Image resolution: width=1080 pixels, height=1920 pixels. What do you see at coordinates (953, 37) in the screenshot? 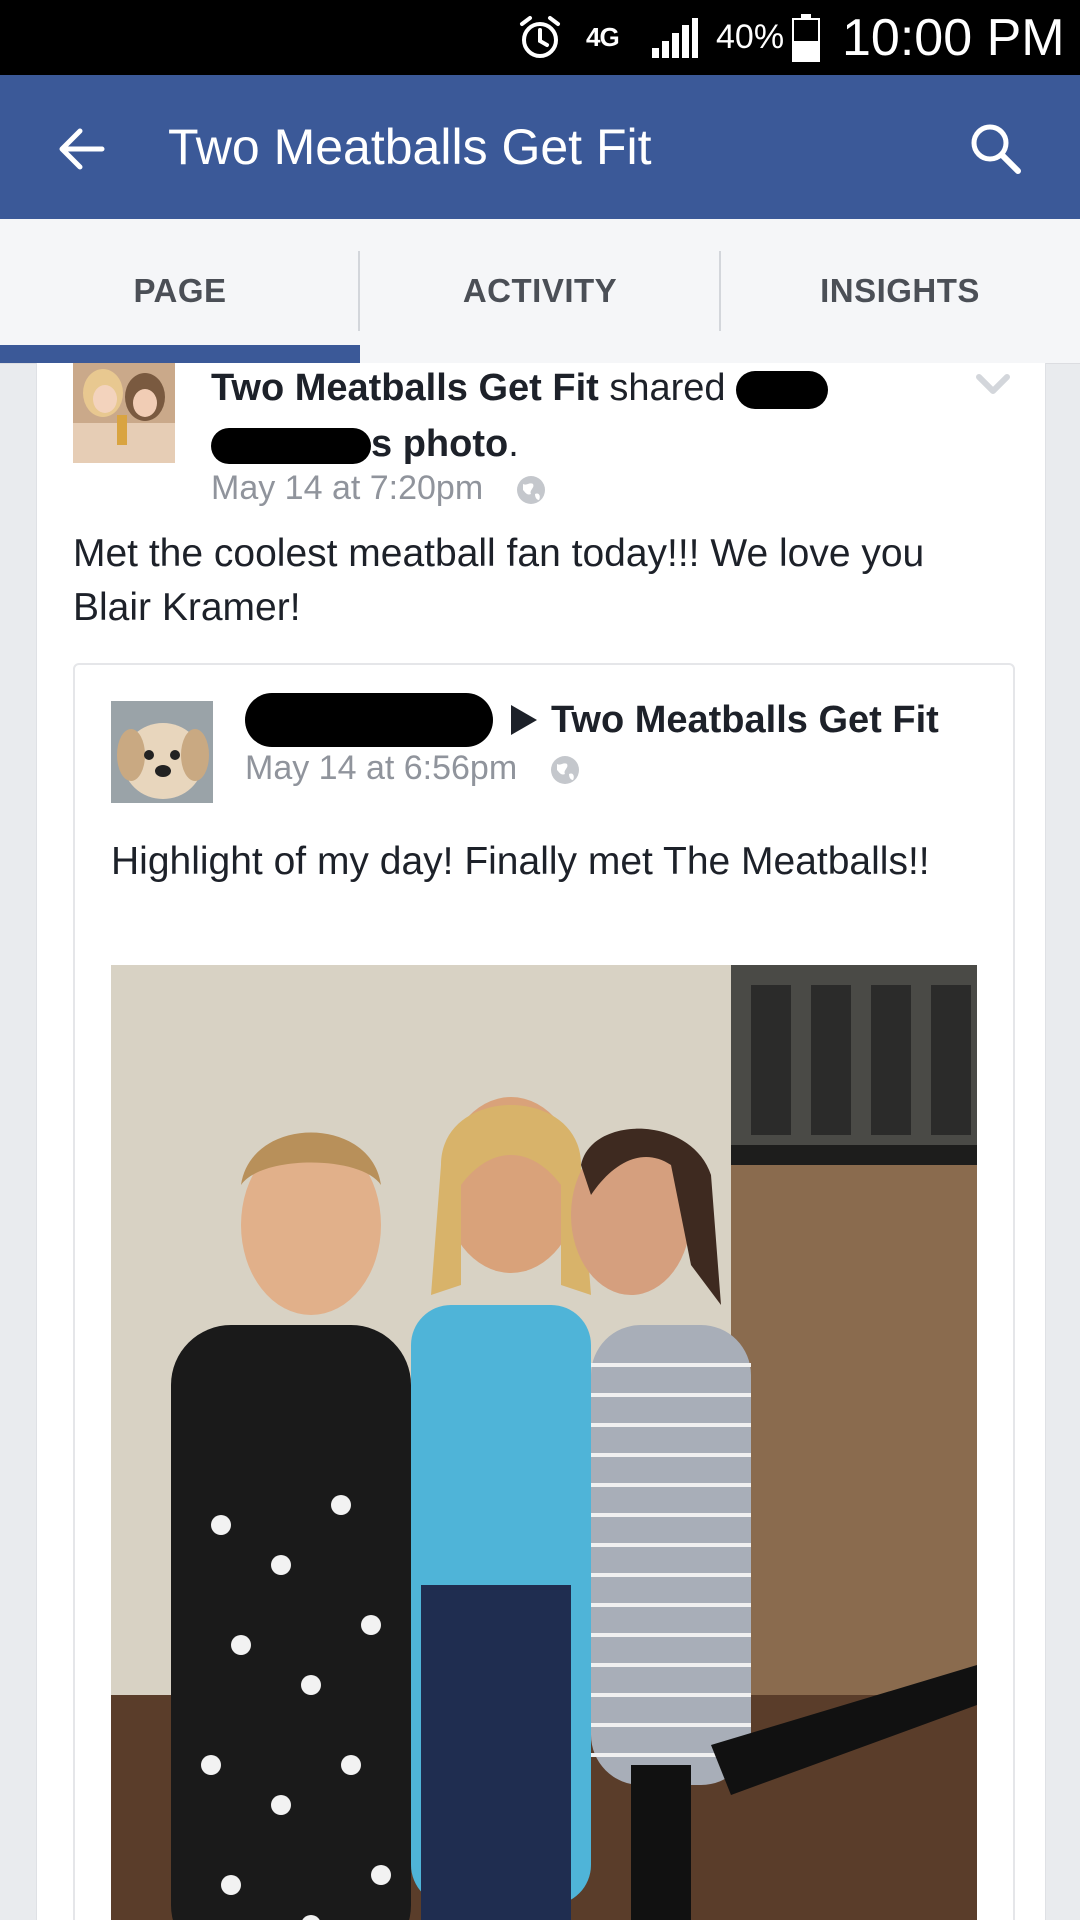
I see `clock: 10:00 PM` at bounding box center [953, 37].